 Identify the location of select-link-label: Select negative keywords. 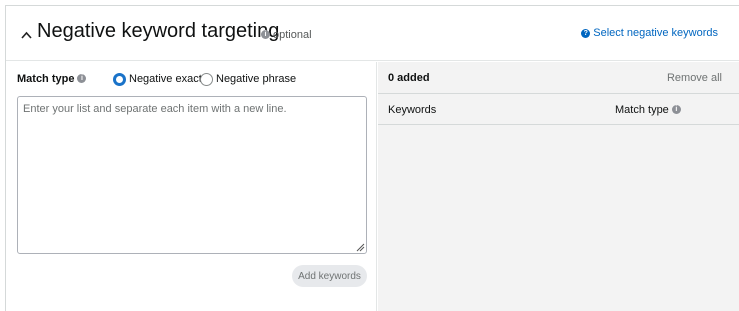
(655, 33).